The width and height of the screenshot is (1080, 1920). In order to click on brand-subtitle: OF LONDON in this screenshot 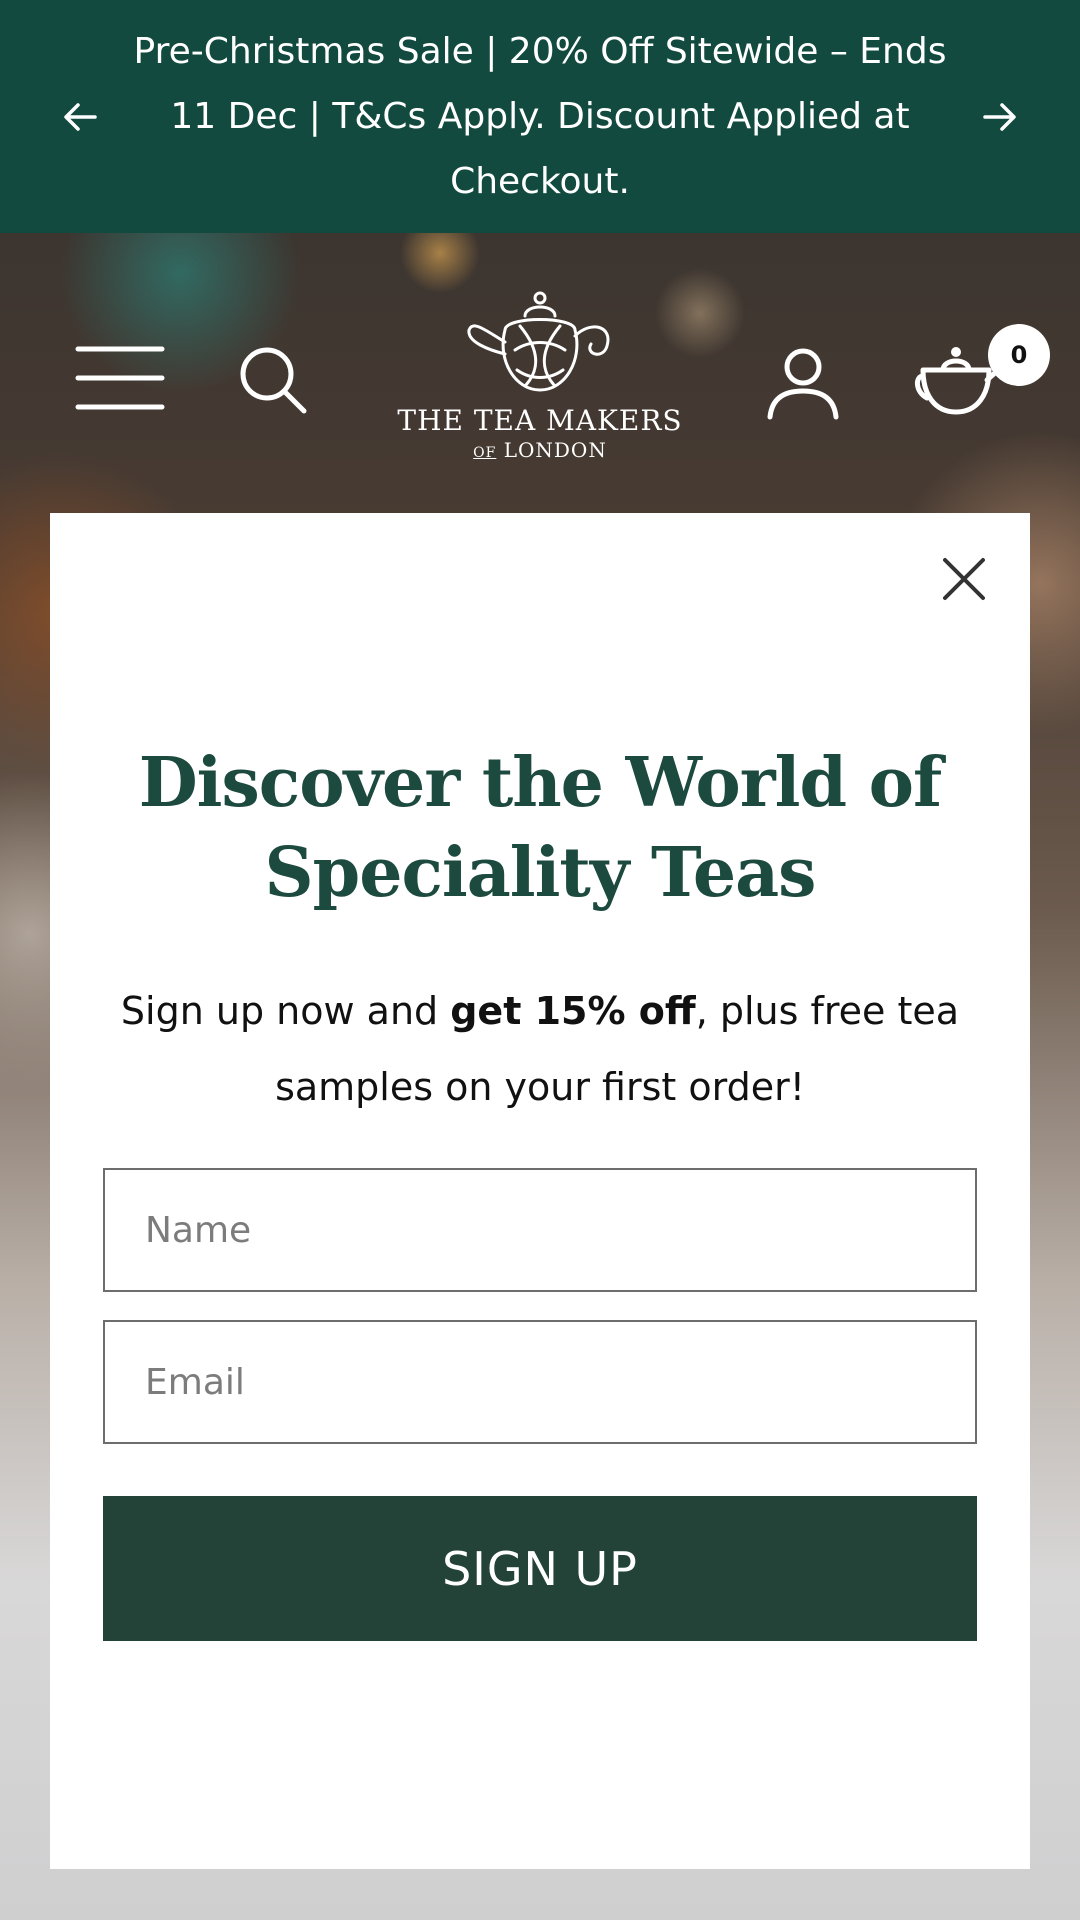, I will do `click(540, 451)`.